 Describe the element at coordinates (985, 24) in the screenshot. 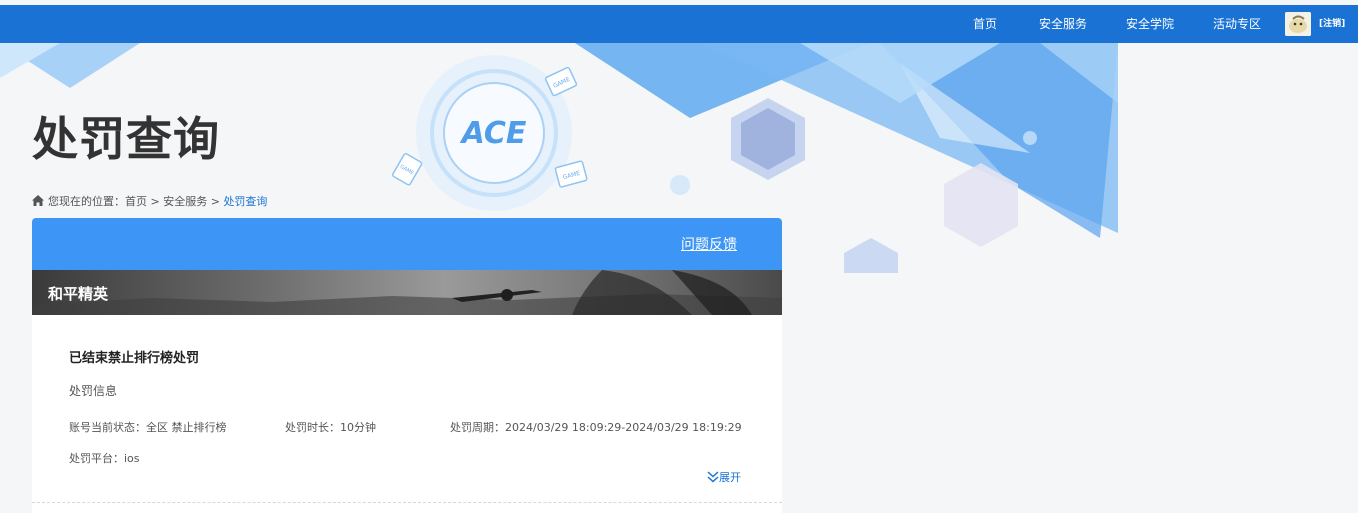

I see `nav-item-home: 首页` at that location.